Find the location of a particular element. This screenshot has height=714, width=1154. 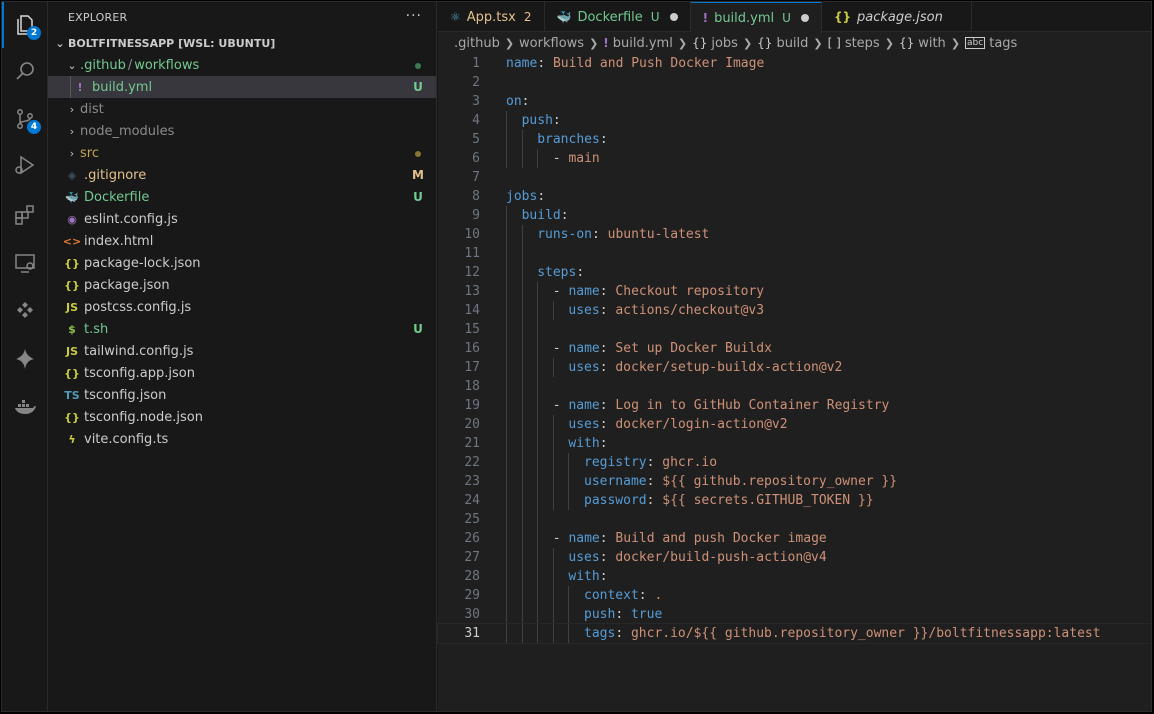

line-number: 1 is located at coordinates (476, 63).